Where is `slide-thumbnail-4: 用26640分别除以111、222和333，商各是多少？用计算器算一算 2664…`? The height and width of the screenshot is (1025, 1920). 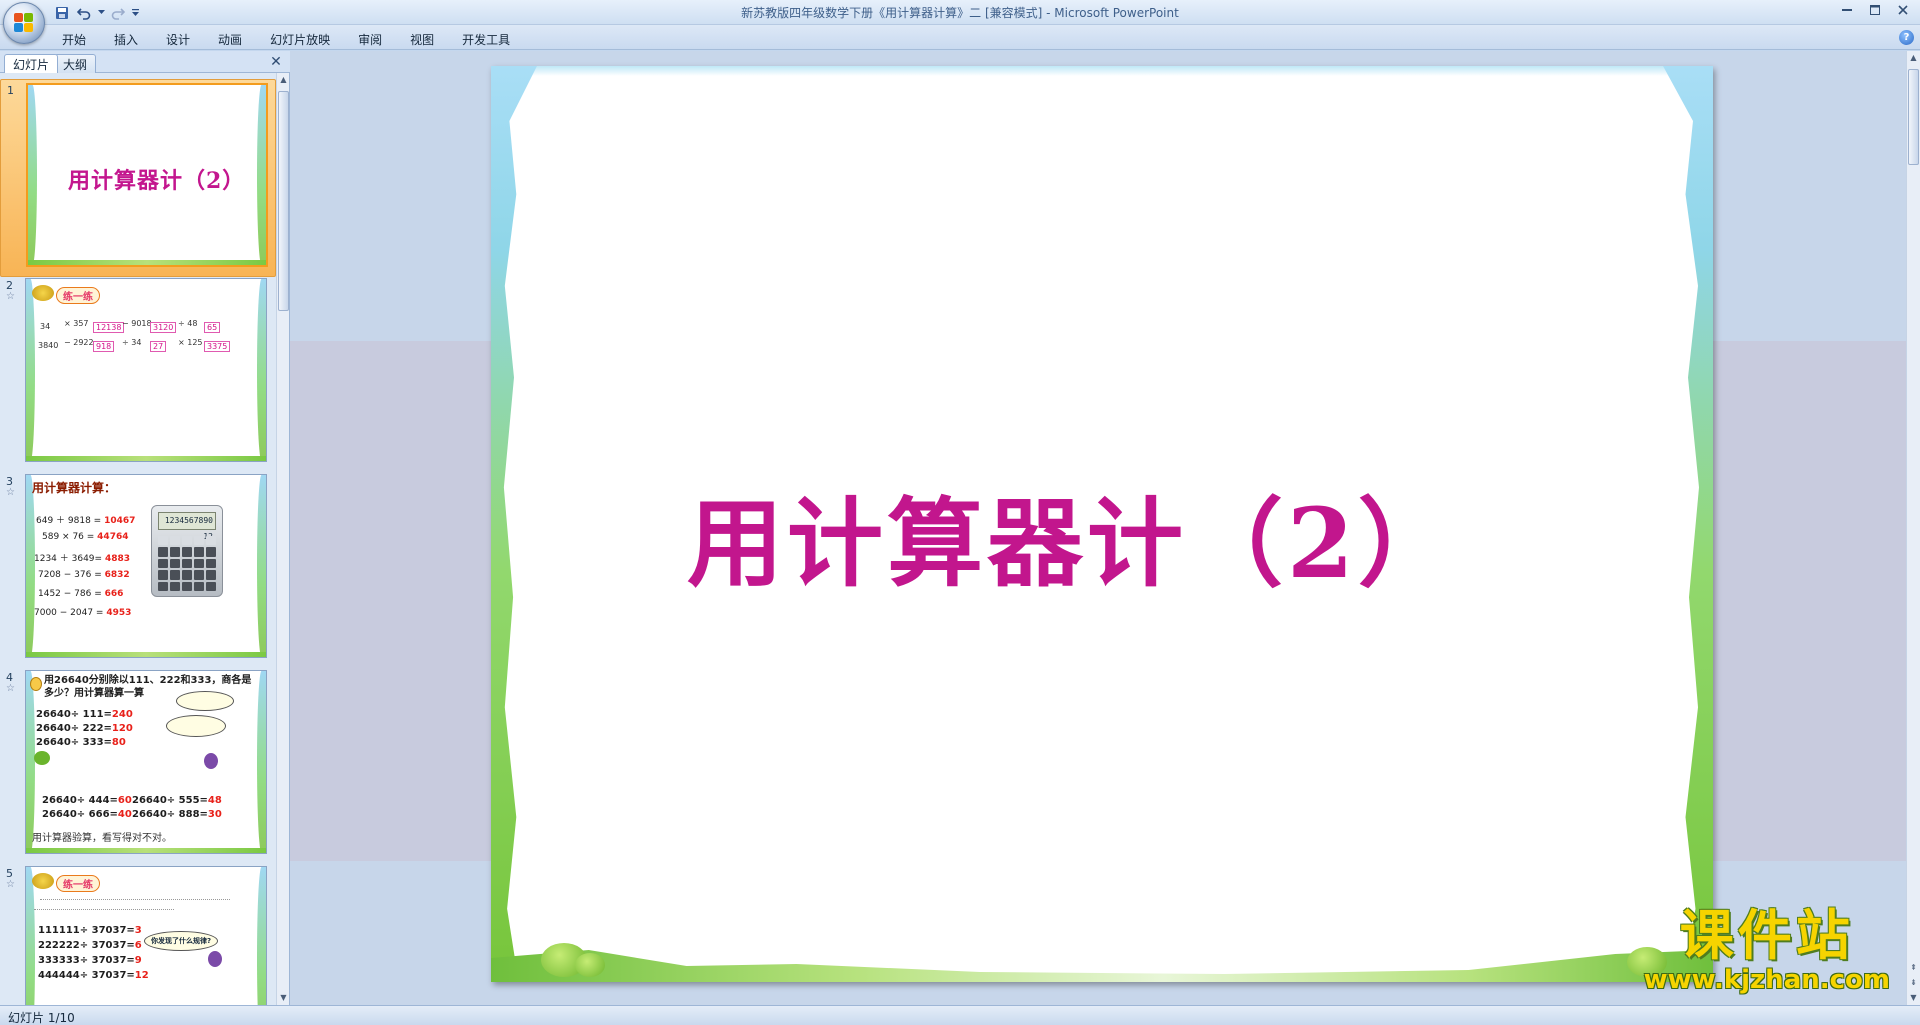 slide-thumbnail-4: 用26640分别除以111、222和333，商各是多少？用计算器算一算 2664… is located at coordinates (146, 762).